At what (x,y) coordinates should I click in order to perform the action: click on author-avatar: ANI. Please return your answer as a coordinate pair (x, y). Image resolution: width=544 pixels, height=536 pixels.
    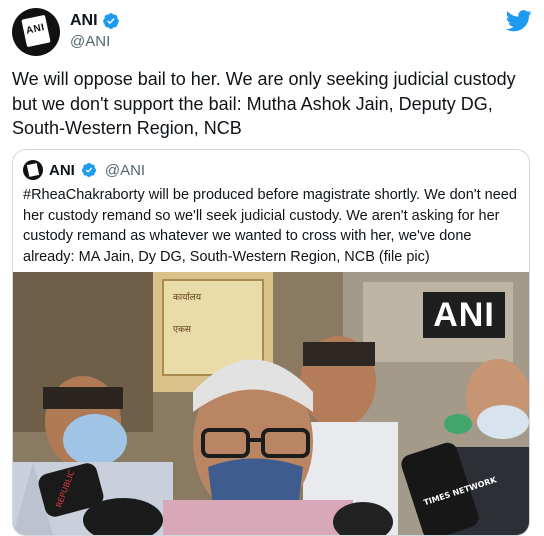
    Looking at the image, I should click on (36, 32).